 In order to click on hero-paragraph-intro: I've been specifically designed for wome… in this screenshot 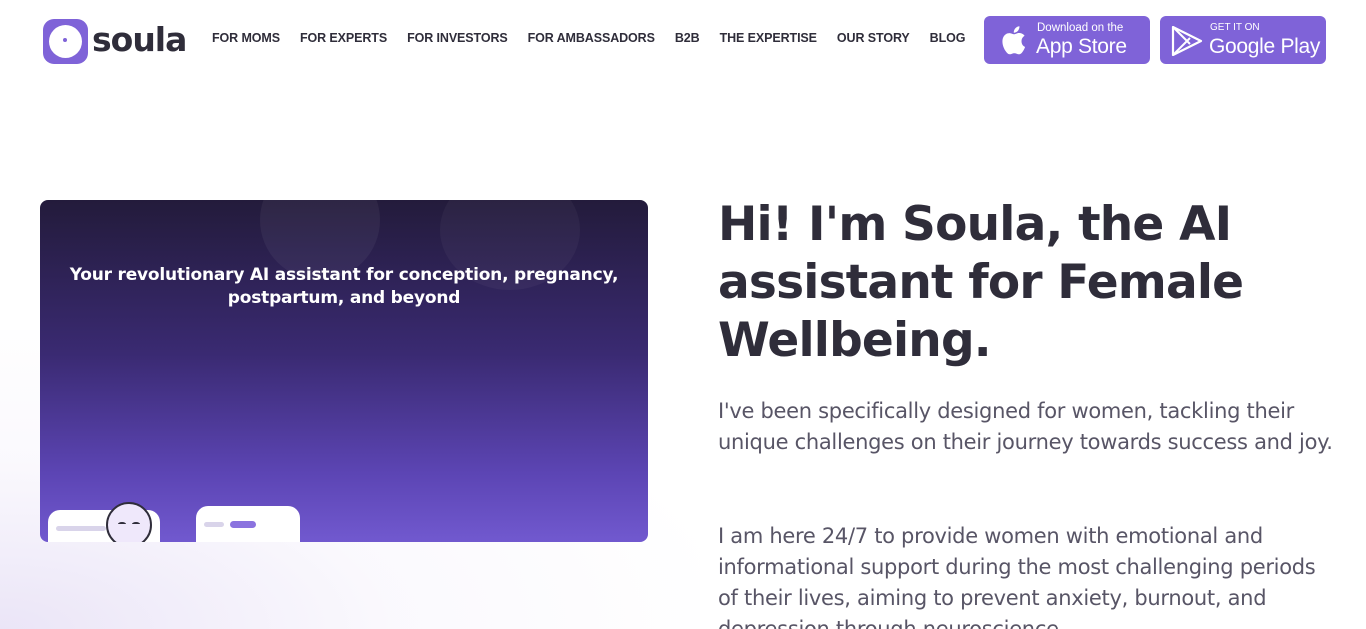, I will do `click(1025, 426)`.